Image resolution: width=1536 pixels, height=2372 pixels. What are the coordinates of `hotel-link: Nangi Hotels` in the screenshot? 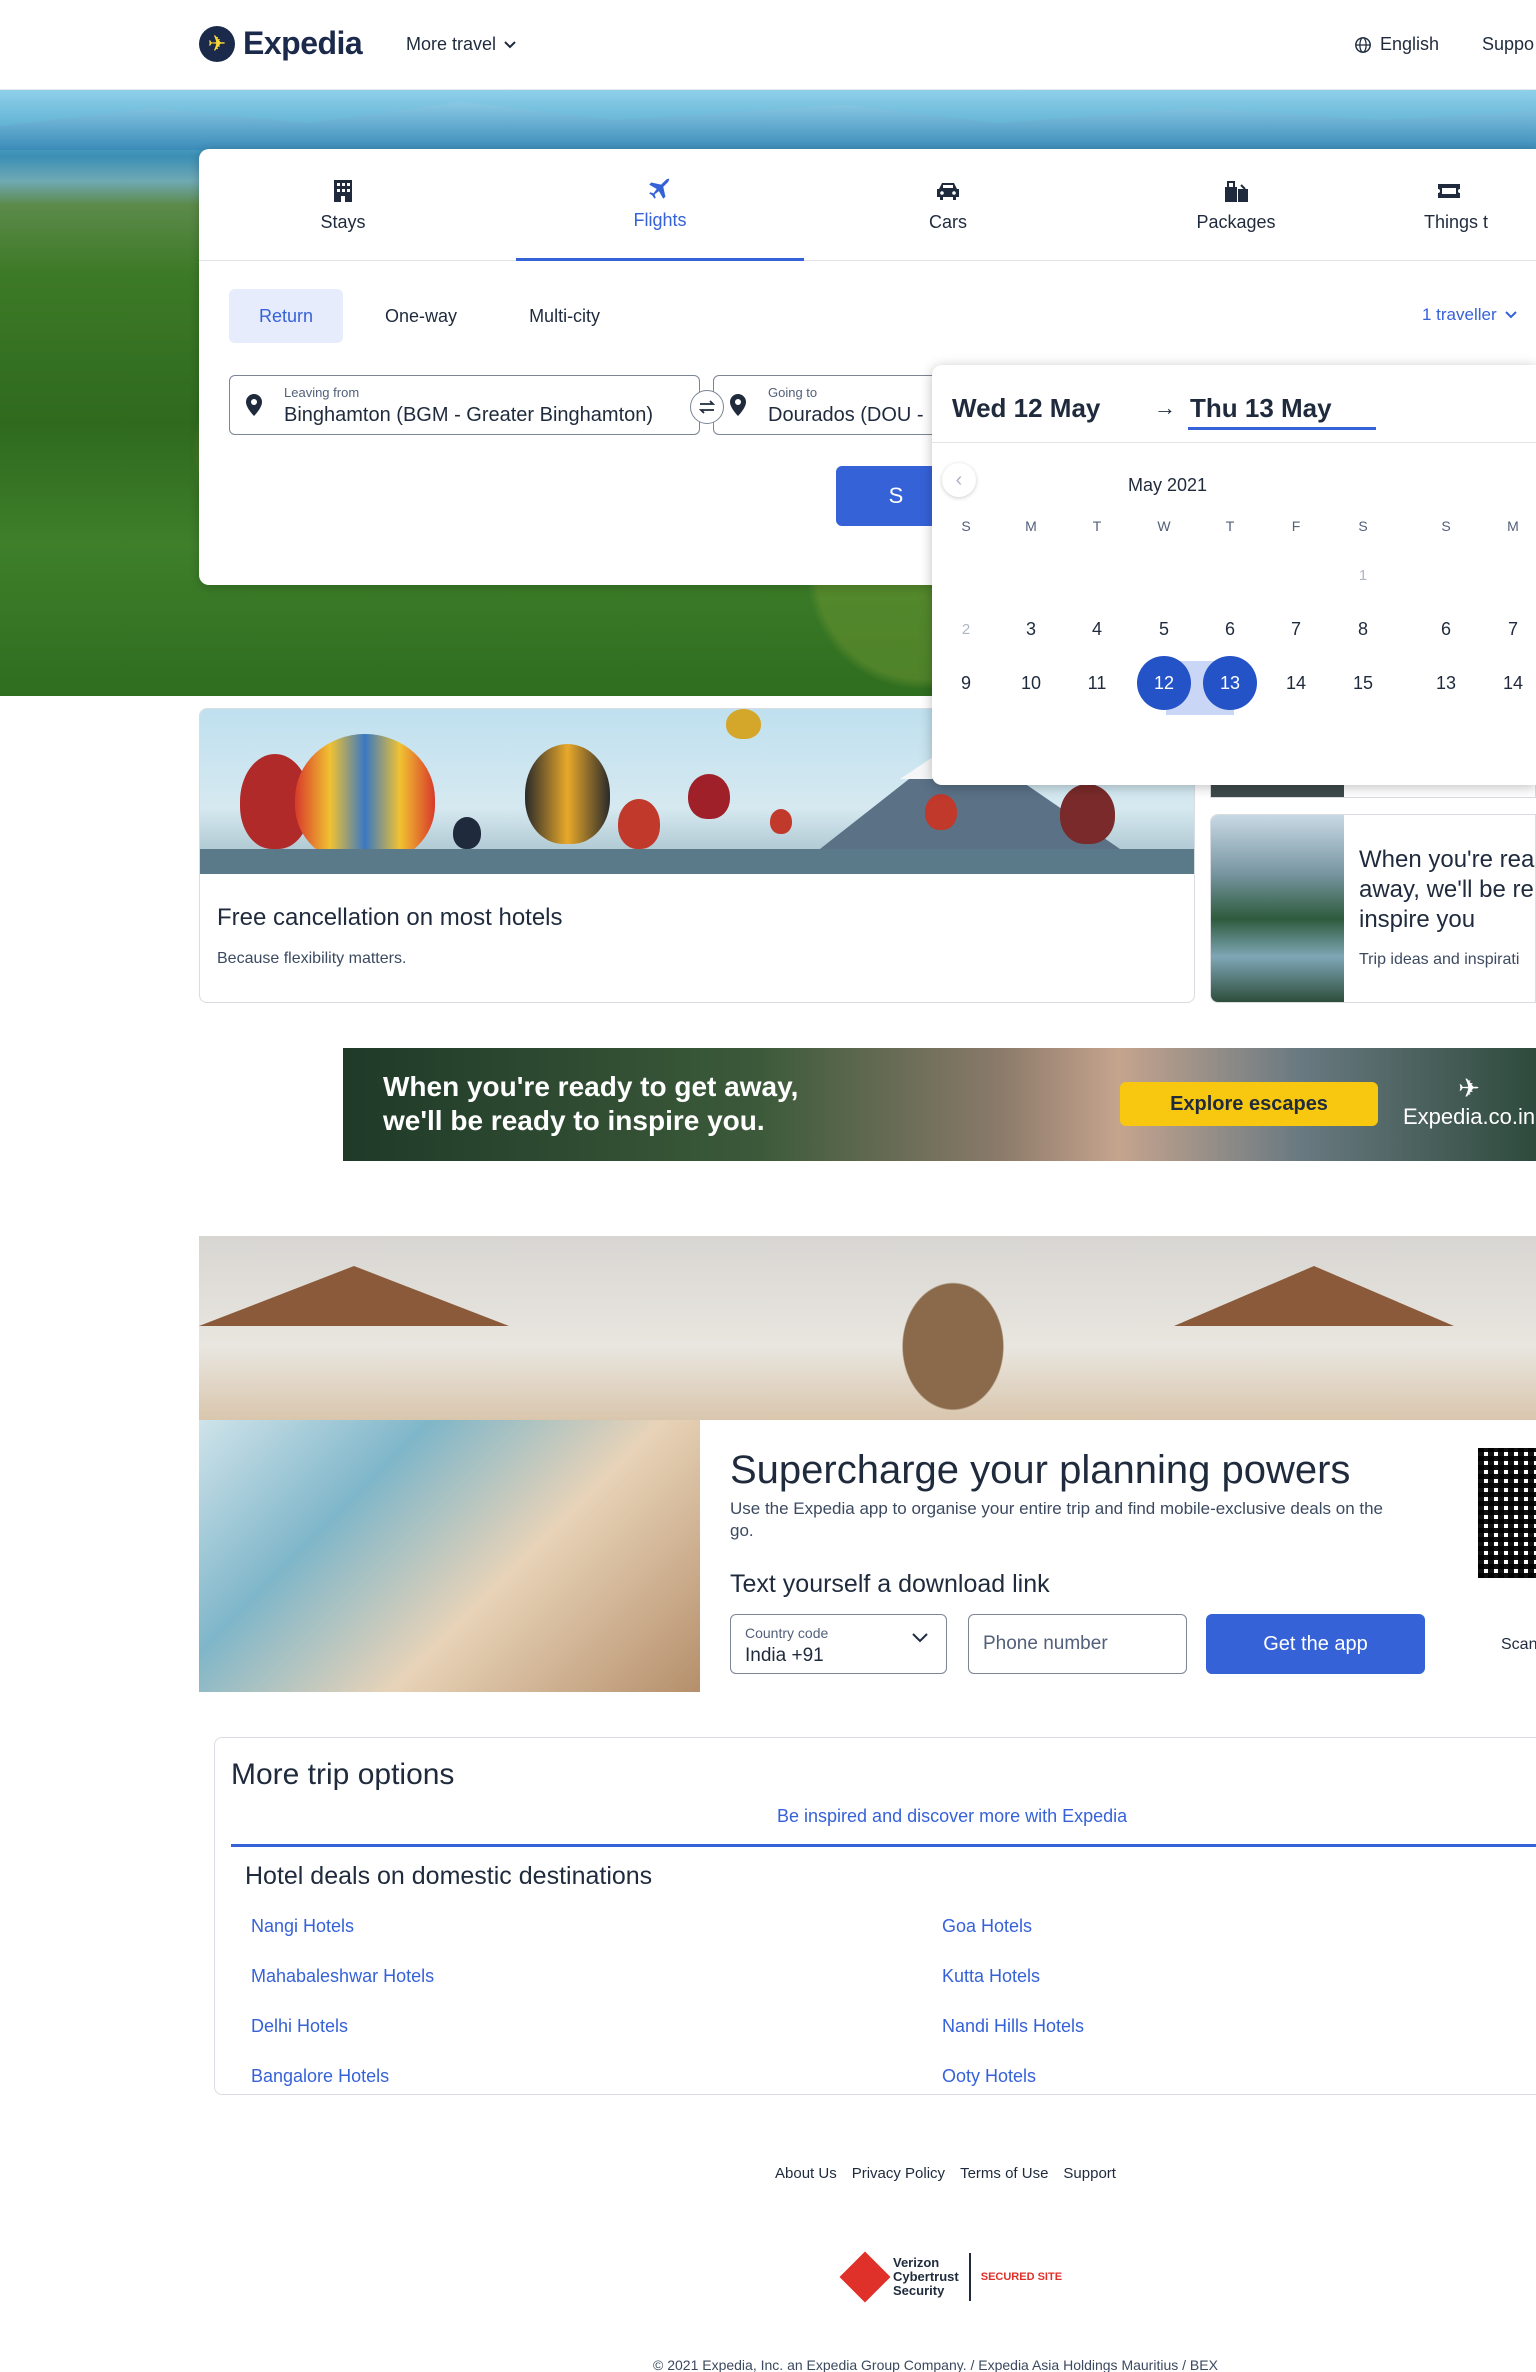 It's located at (302, 1926).